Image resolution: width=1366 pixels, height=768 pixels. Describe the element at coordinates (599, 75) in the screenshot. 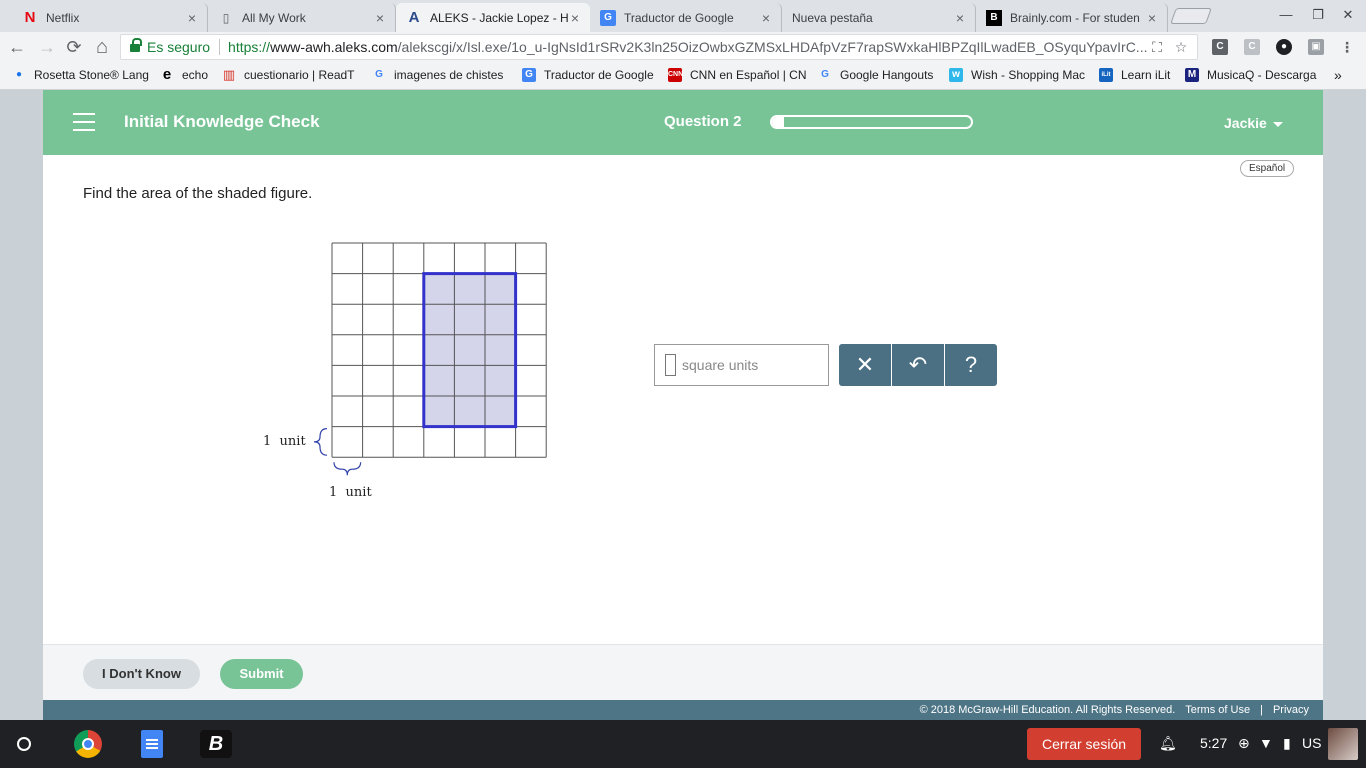

I see `bookmark-label: Traductor de Google` at that location.